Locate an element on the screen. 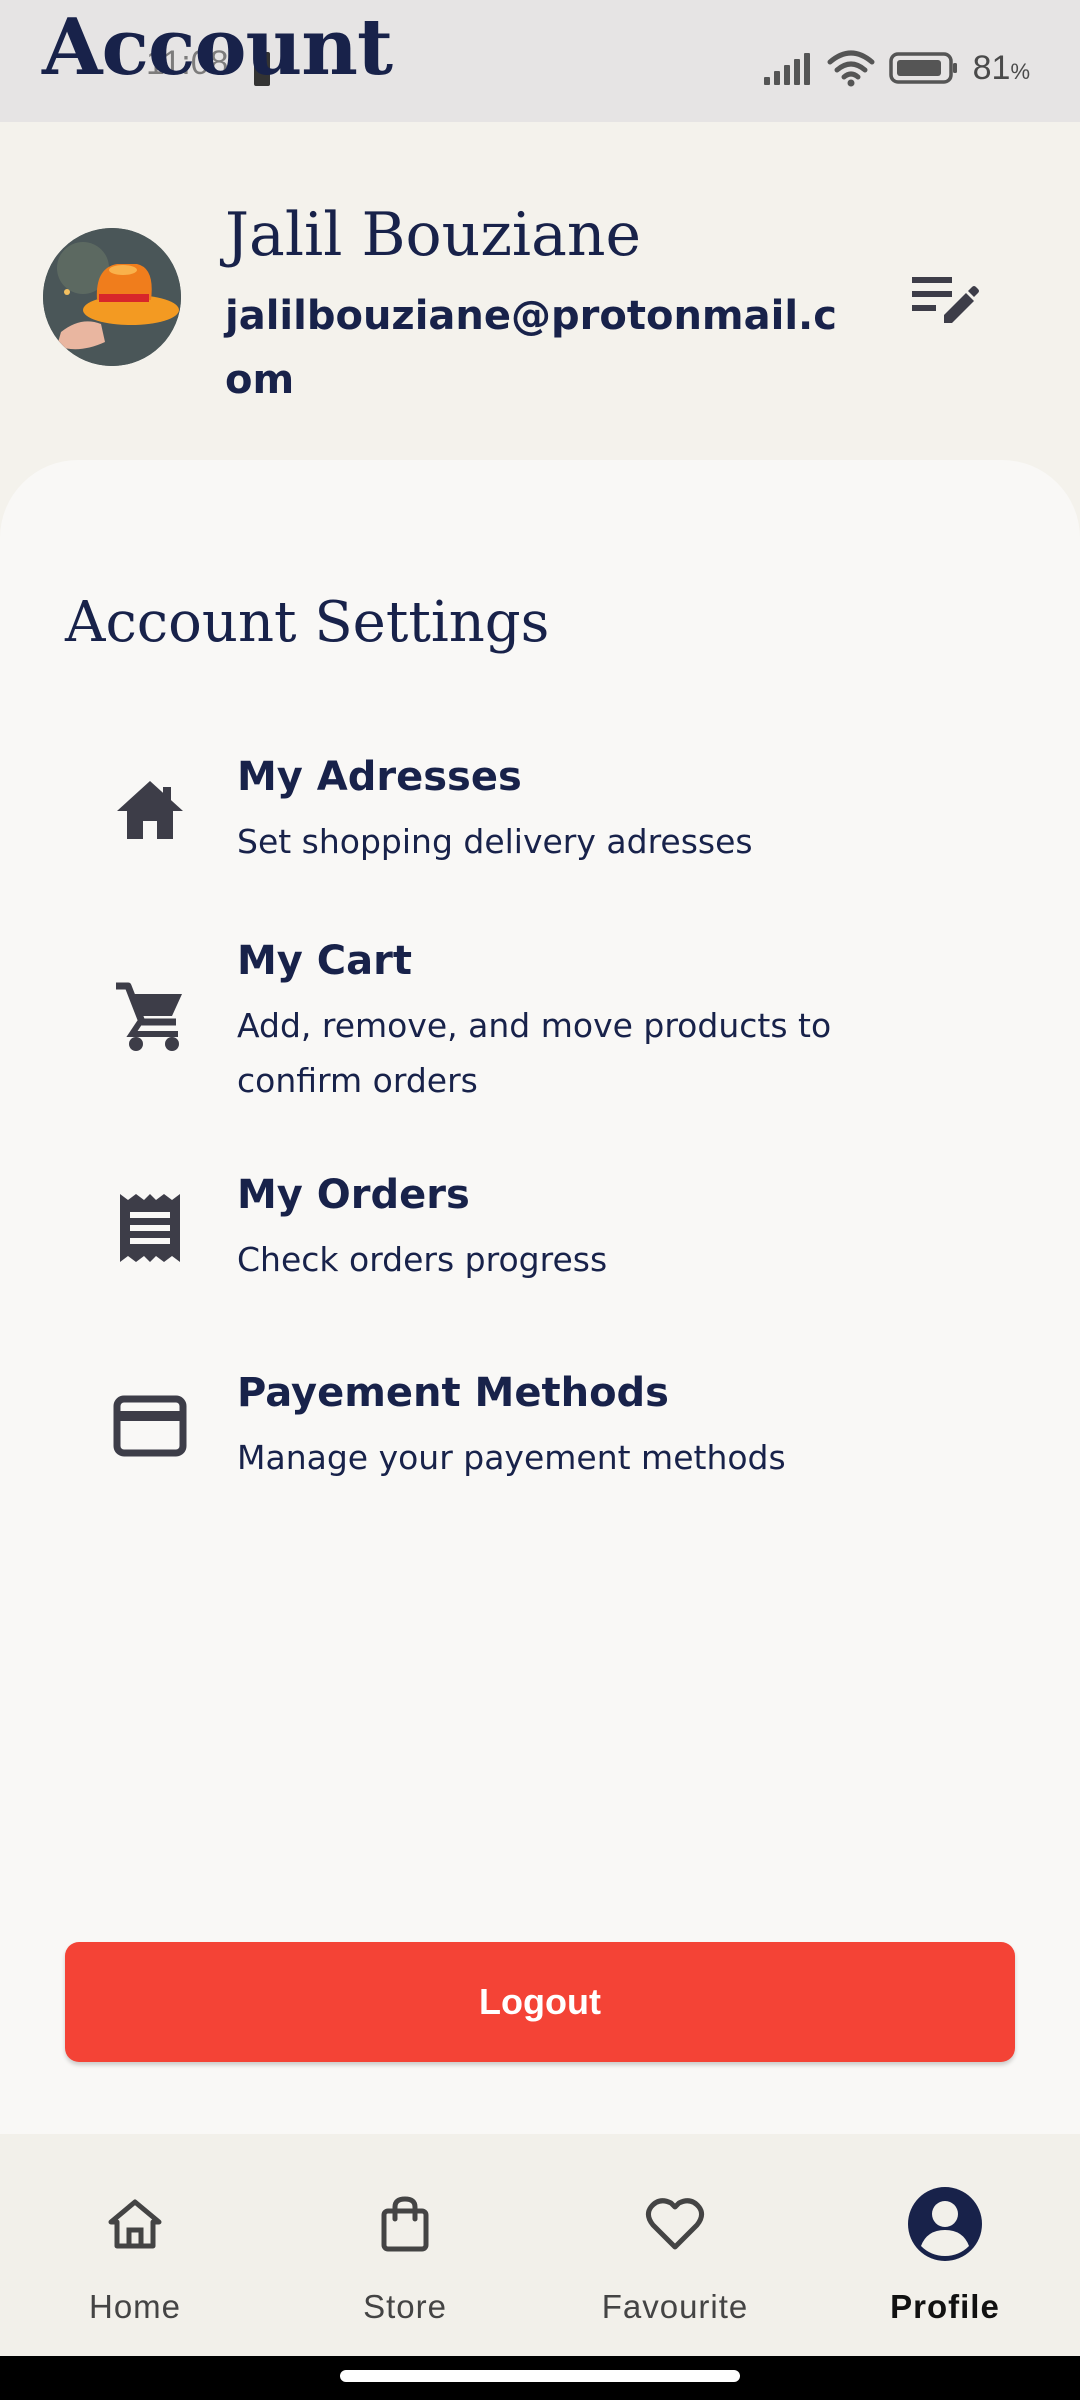 The image size is (1080, 2400). logout-button-label: Logout is located at coordinates (540, 2001).